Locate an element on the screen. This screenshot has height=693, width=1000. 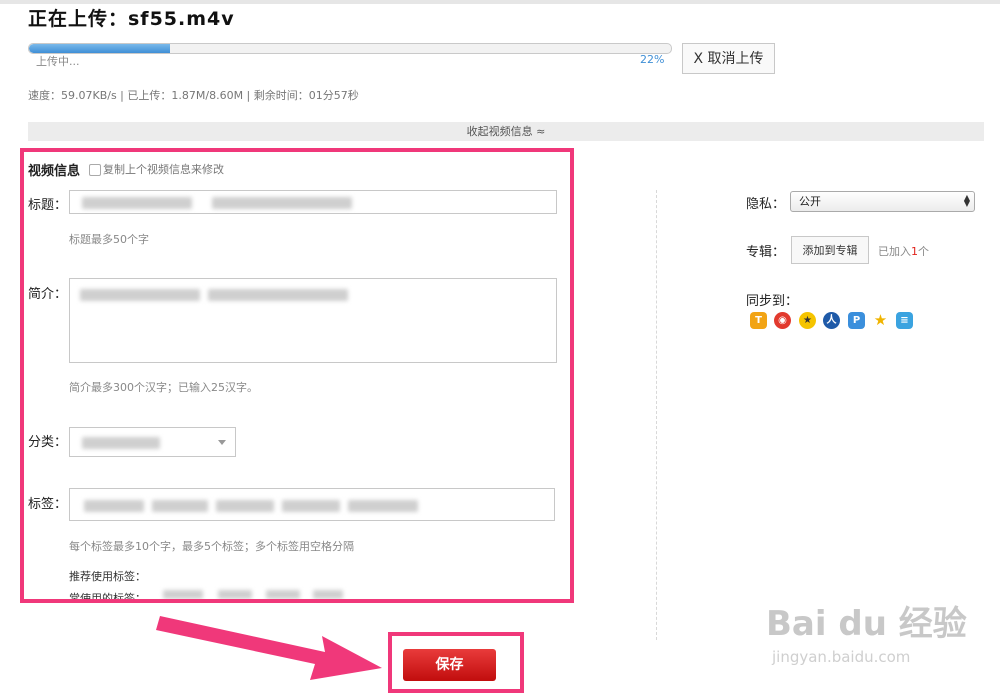
page-title: 正在上传：sf55.m4v is located at coordinates (131, 19).